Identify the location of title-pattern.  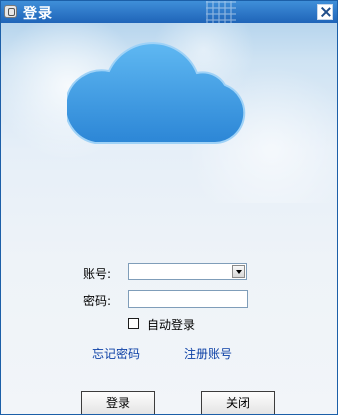
(221, 12).